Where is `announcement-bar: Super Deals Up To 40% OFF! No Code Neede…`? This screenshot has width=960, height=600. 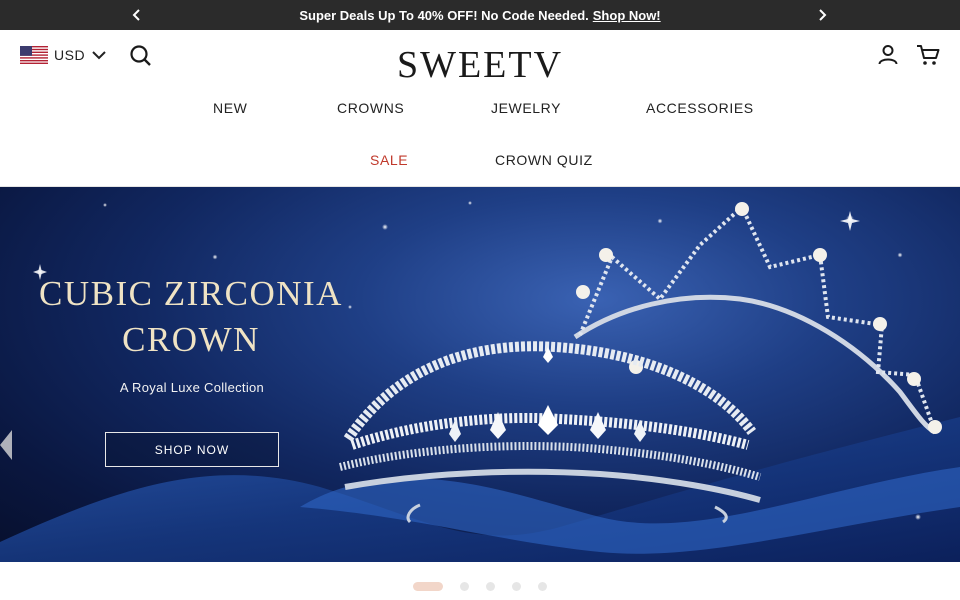
announcement-bar: Super Deals Up To 40% OFF! No Code Neede… is located at coordinates (480, 15).